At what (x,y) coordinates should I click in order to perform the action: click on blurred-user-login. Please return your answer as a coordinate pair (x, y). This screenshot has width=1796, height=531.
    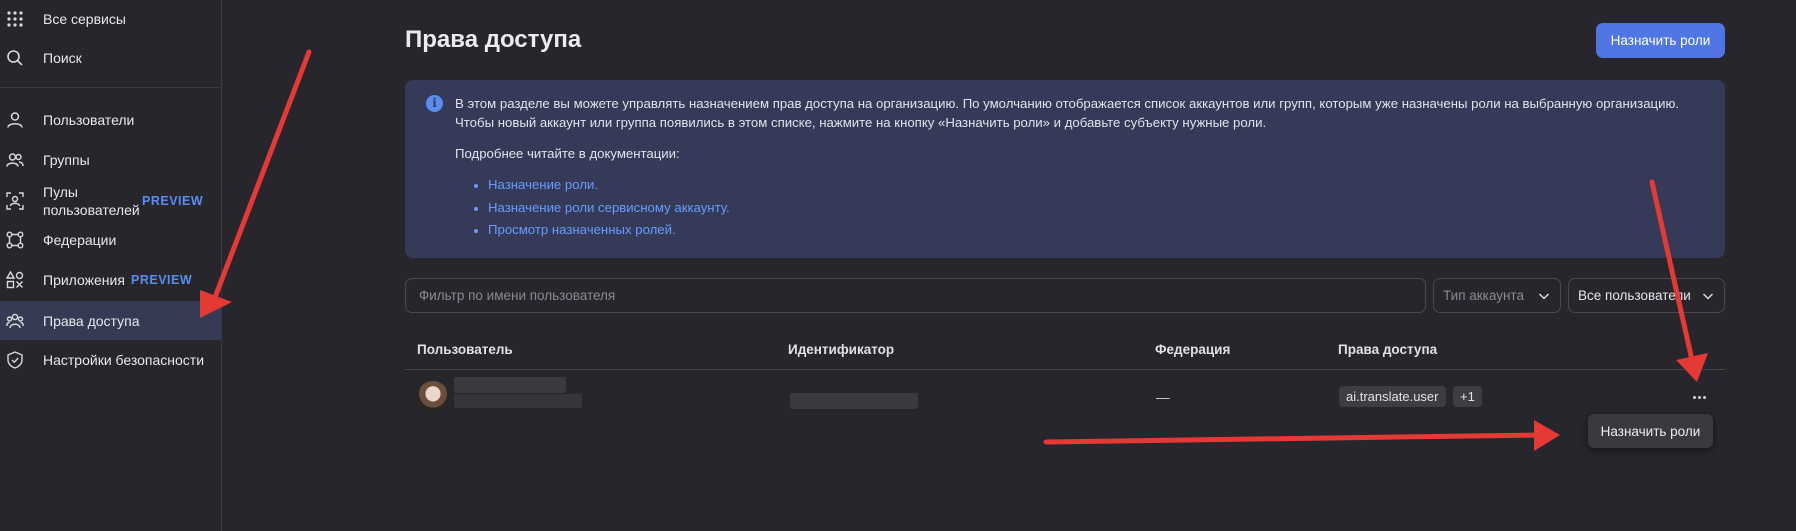
    Looking at the image, I should click on (518, 401).